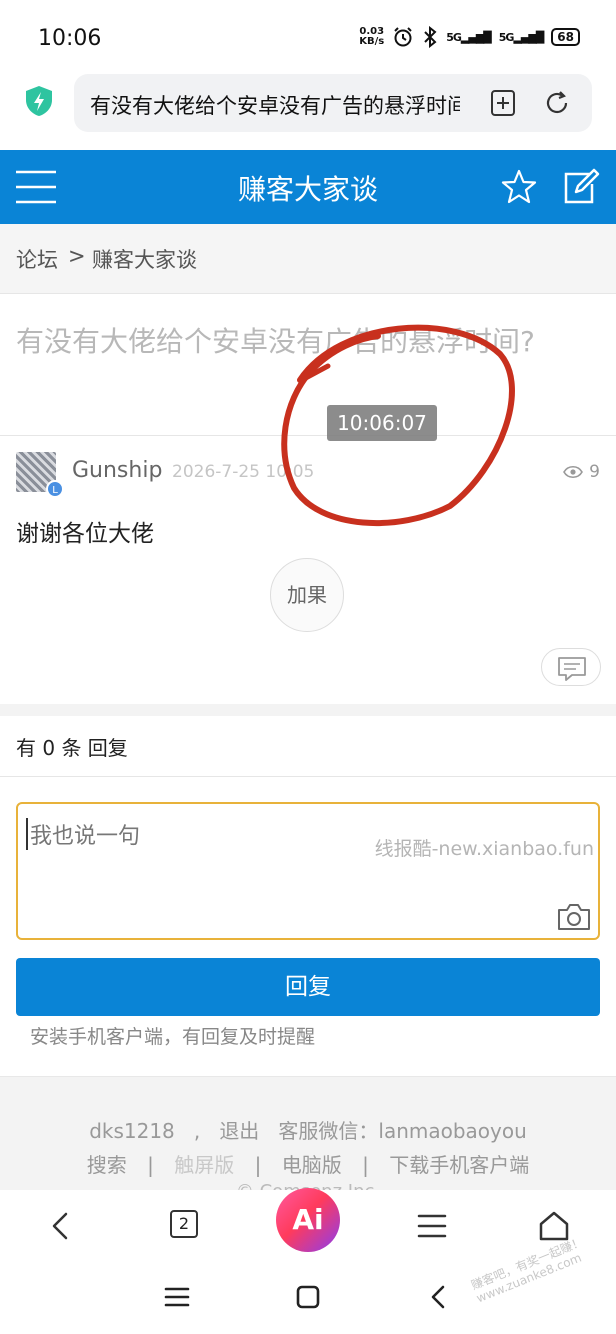  Describe the element at coordinates (459, 1165) in the screenshot. I see `footer-download-link: 下载手机客户端` at that location.